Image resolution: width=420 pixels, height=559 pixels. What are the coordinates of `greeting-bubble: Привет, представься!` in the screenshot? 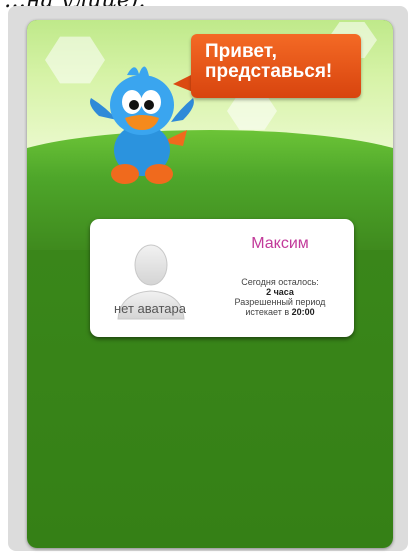 It's located at (276, 66).